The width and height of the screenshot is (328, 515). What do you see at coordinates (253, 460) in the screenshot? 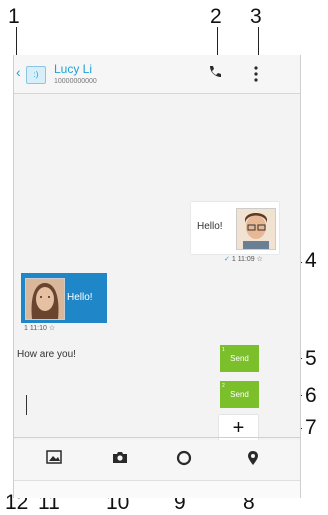
I see `location-icon` at bounding box center [253, 460].